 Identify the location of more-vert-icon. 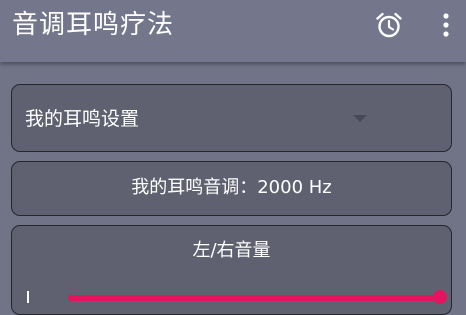
(446, 25).